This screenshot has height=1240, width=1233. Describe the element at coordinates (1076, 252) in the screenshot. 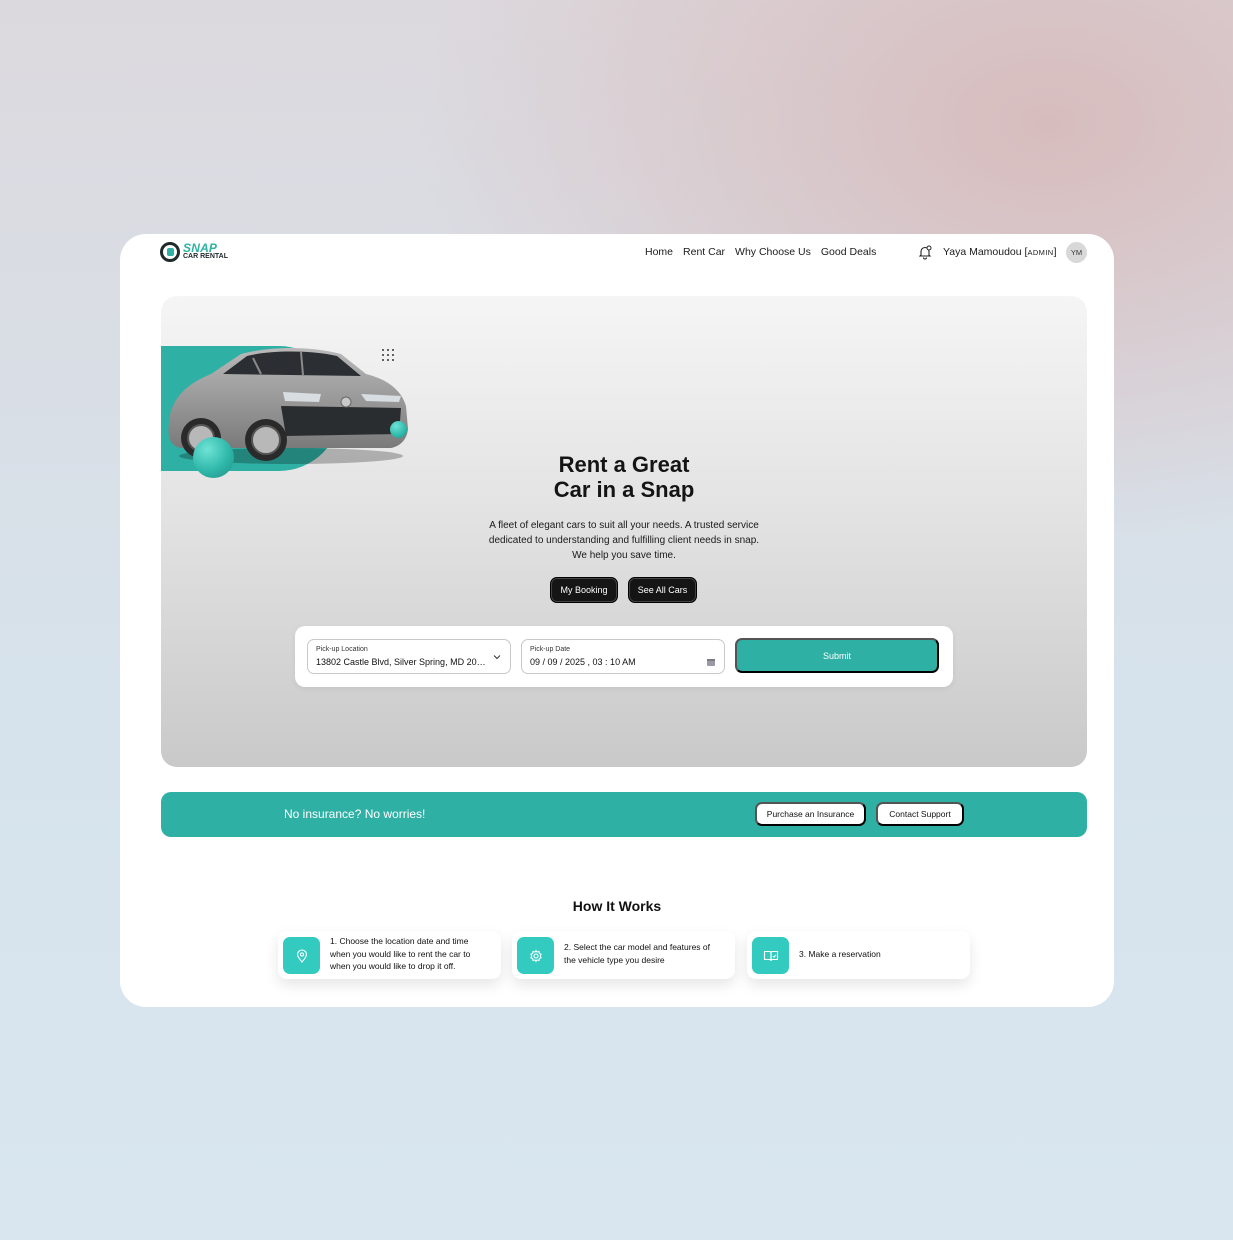

I see `avatar: YM` at that location.